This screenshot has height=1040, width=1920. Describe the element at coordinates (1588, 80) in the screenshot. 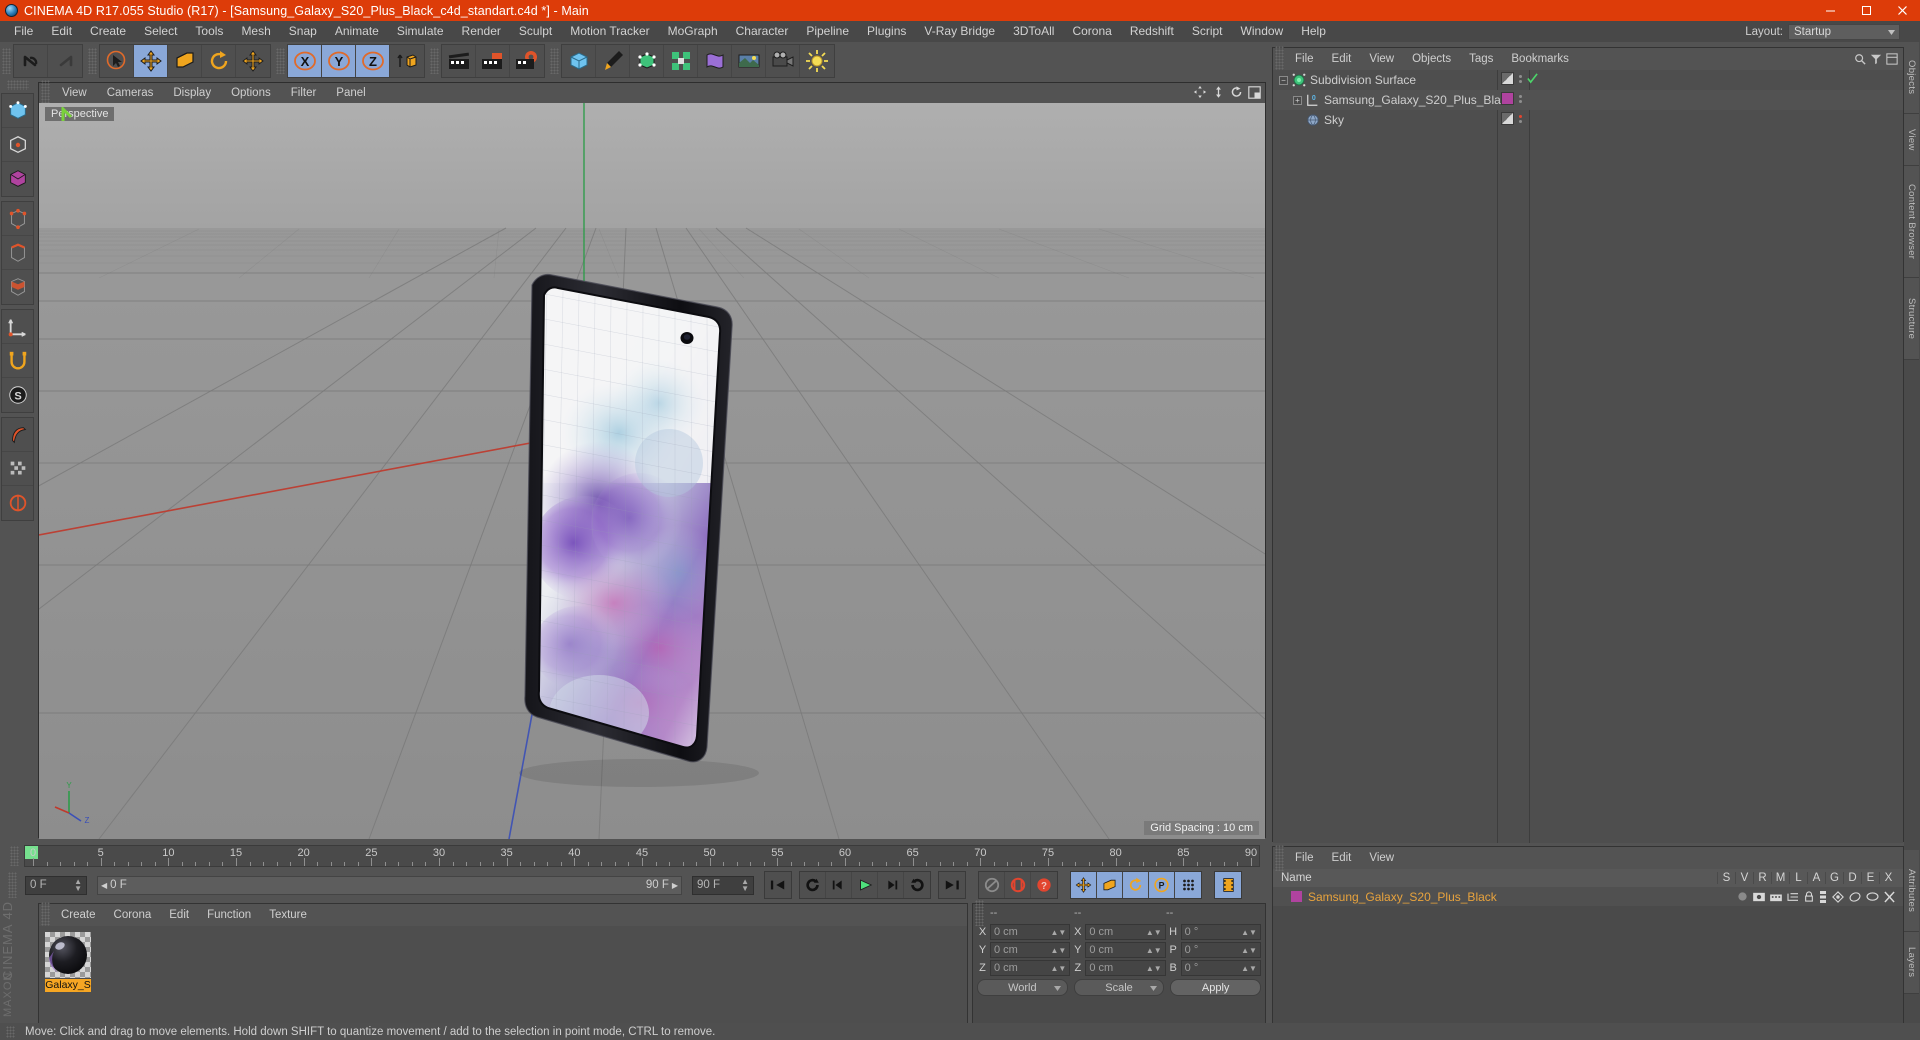

I see `object-row-subdivision-surface: − Subdivision Surface` at that location.